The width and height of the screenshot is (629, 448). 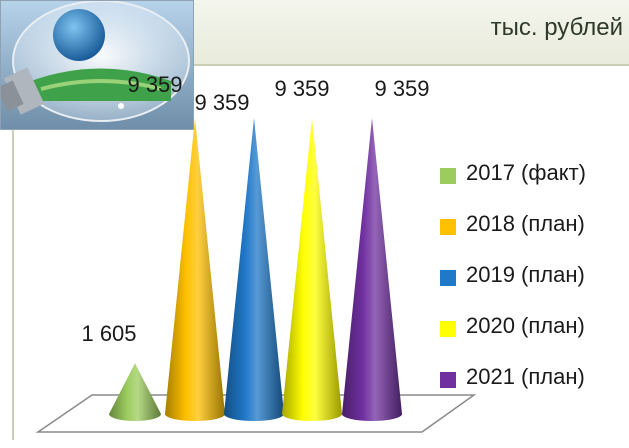 What do you see at coordinates (221, 102) in the screenshot?
I see `value-label-2: 9 359` at bounding box center [221, 102].